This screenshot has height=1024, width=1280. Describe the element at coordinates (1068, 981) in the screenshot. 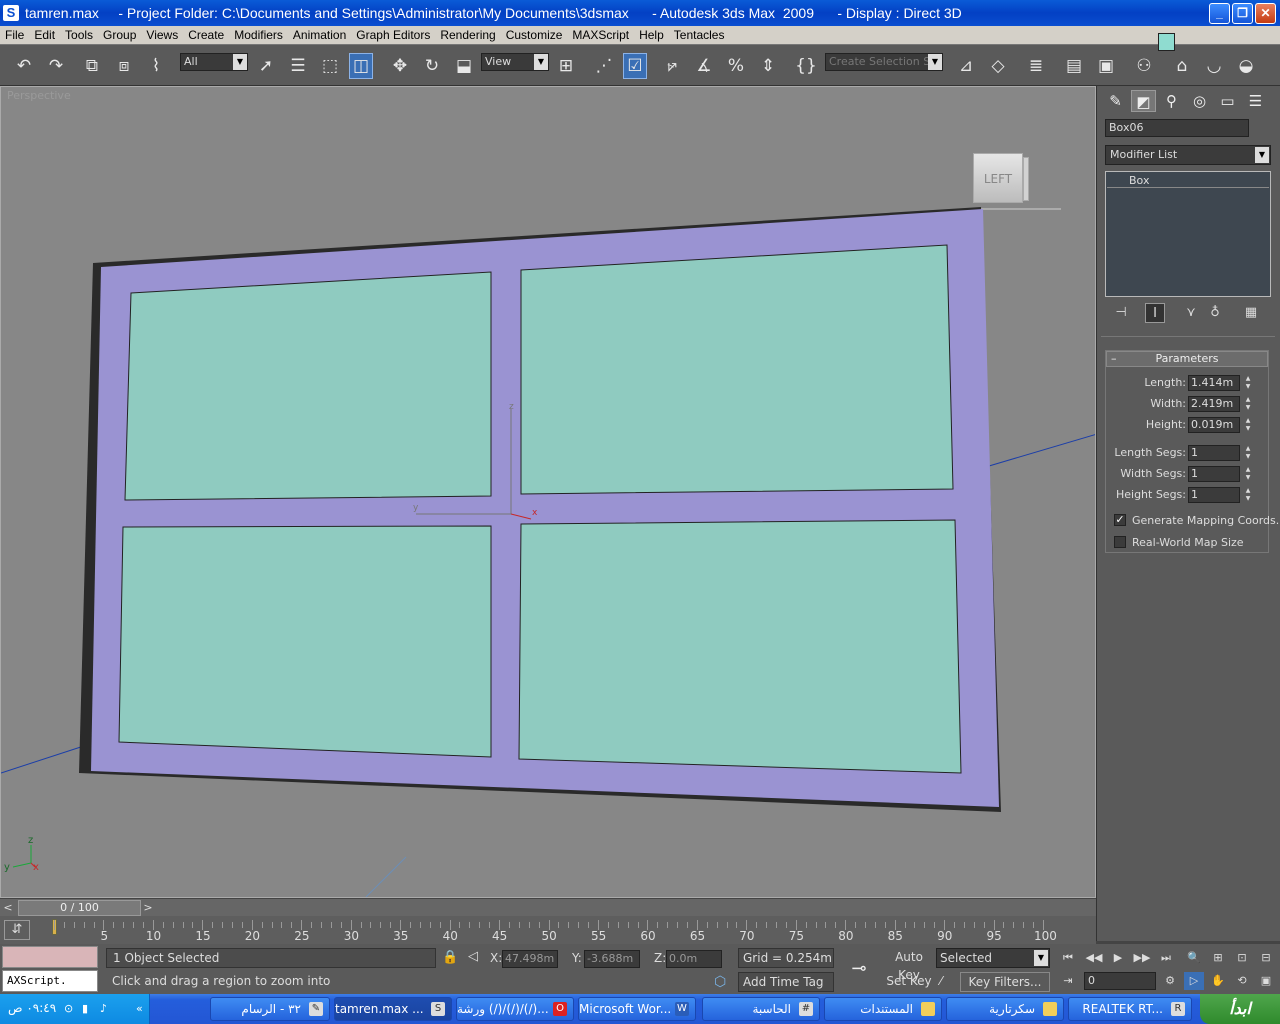

I see `key-mode-toggle-icon: ⇥` at that location.